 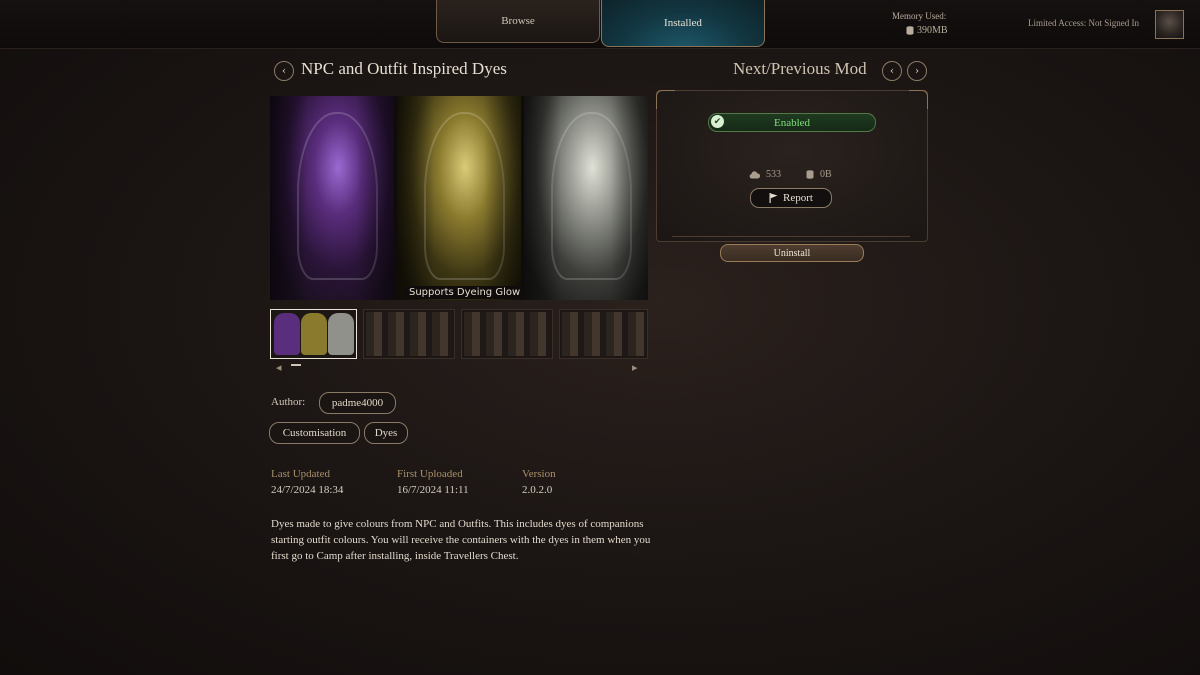 I want to click on page-title: NPC and Outfit Inspired Dyes, so click(x=404, y=68).